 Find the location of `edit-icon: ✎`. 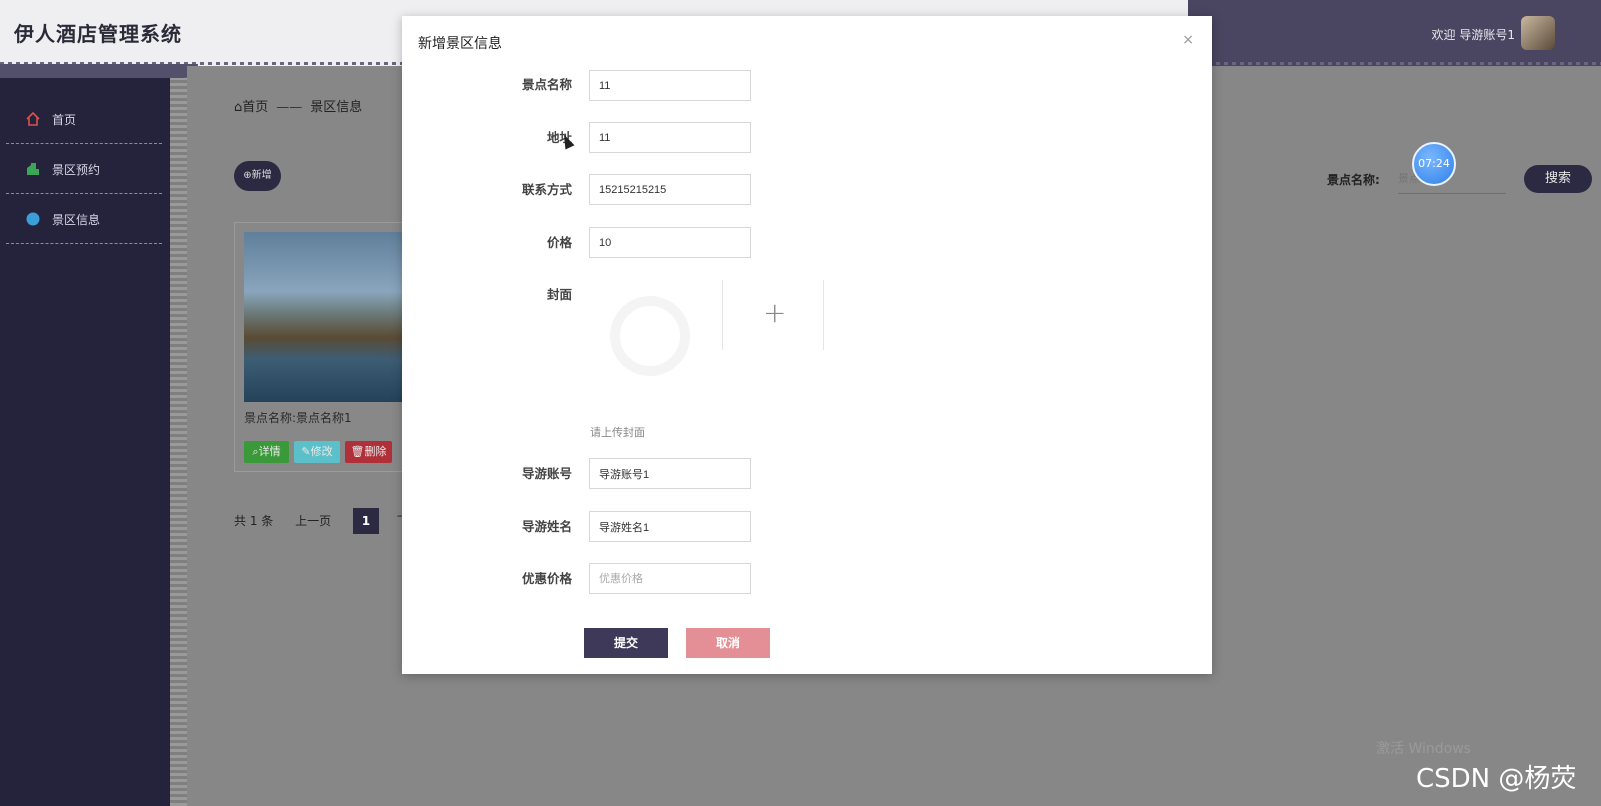

edit-icon: ✎ is located at coordinates (306, 451).